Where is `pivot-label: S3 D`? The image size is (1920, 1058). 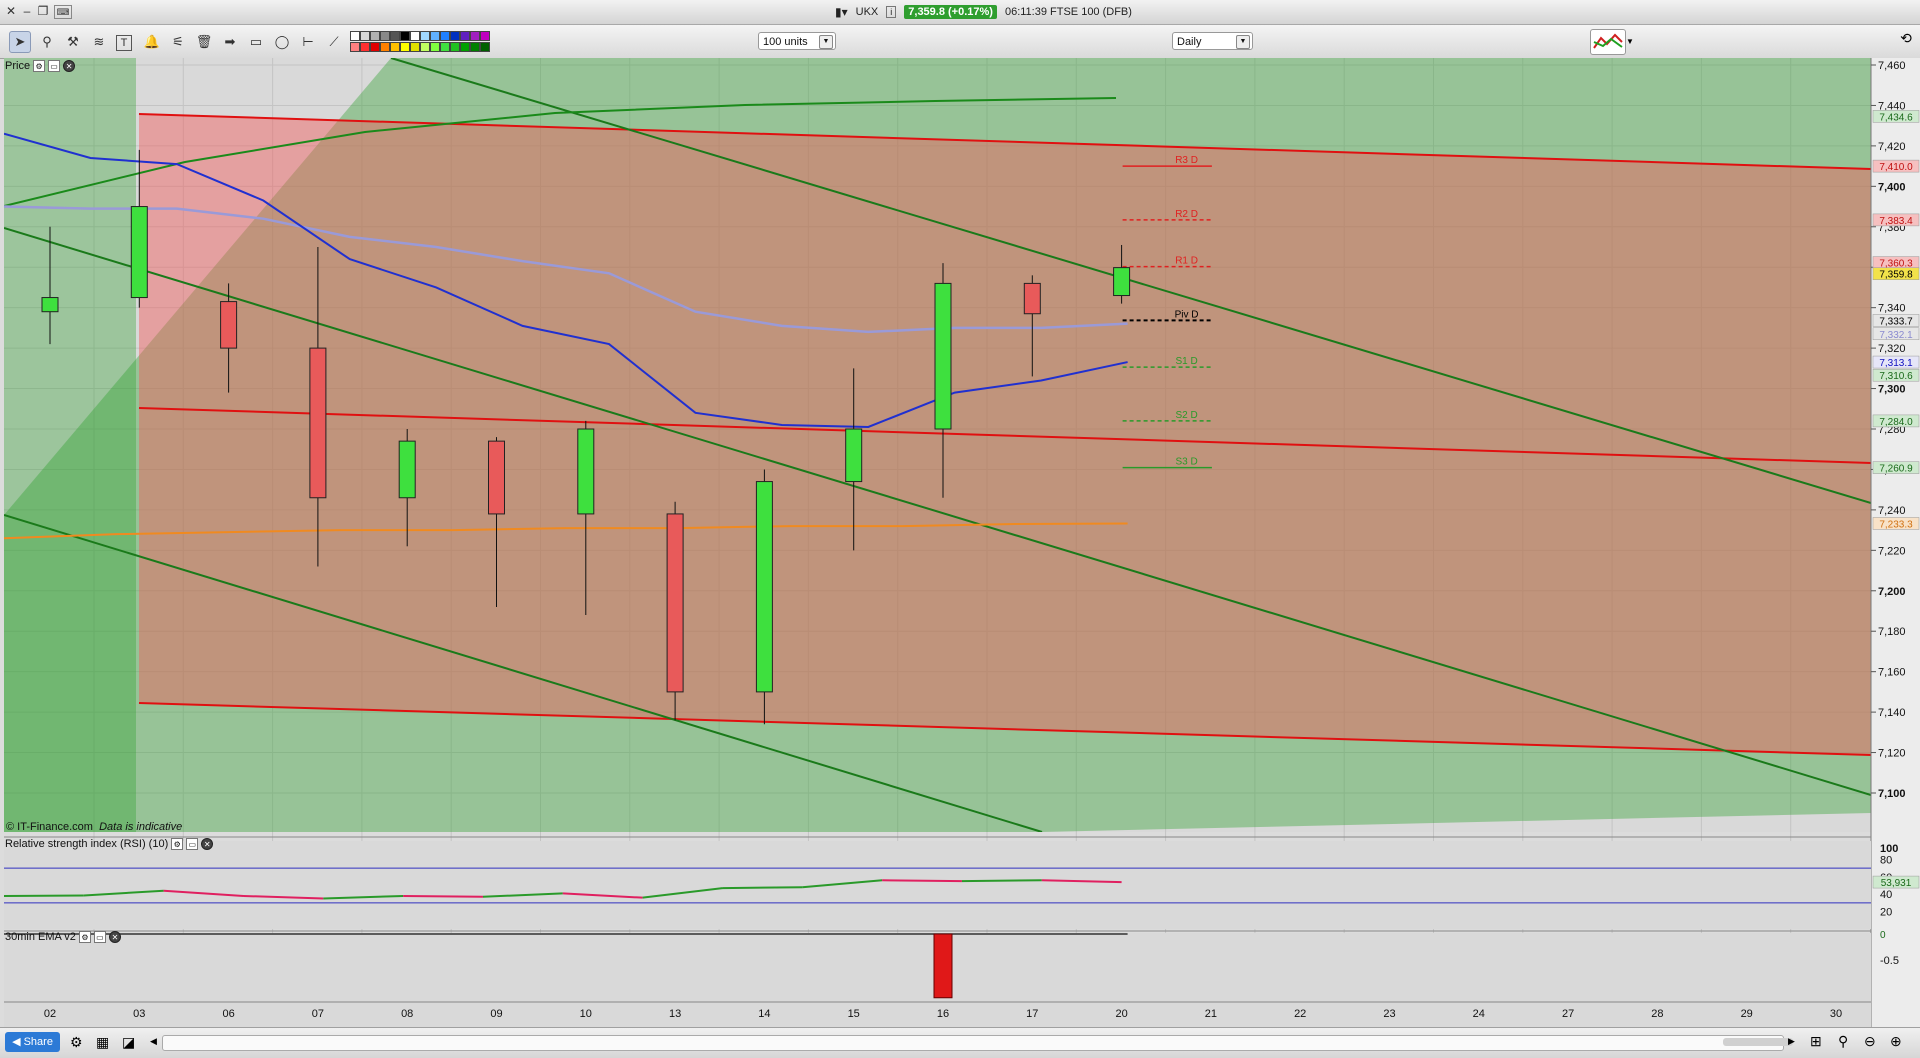 pivot-label: S3 D is located at coordinates (1186, 462).